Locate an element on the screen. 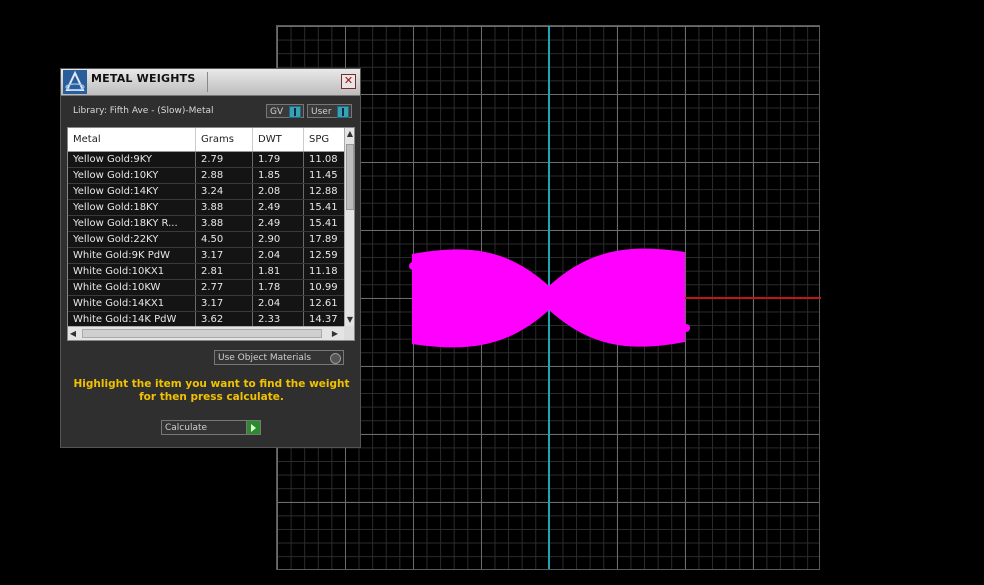  use-object-materials-label: Use Object Materials is located at coordinates (265, 358).